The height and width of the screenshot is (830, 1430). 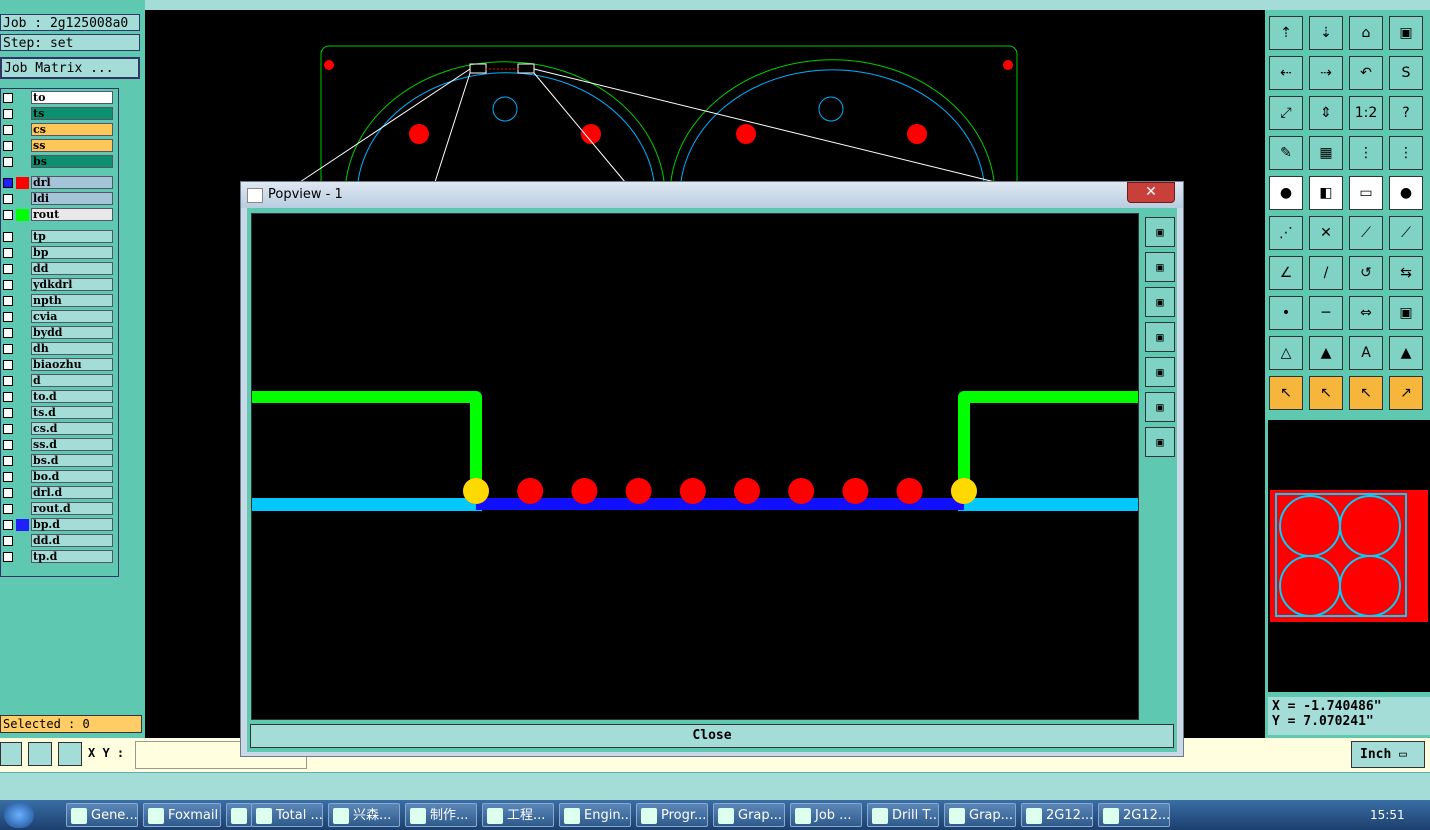 What do you see at coordinates (1406, 273) in the screenshot?
I see `flip-icon: ⇆` at bounding box center [1406, 273].